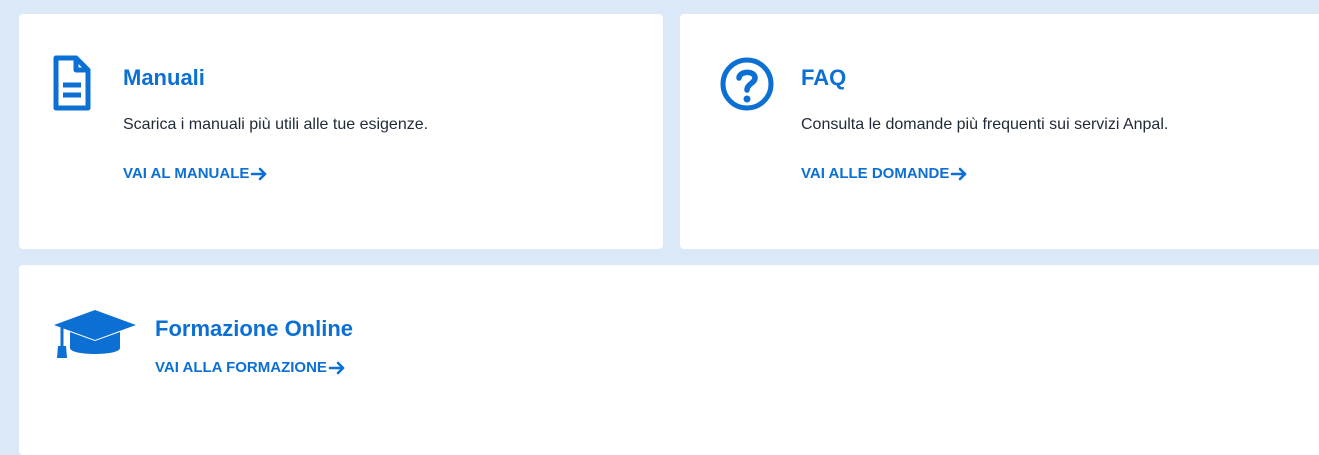  I want to click on link-label: VAI ALLE DOMANDE, so click(875, 173).